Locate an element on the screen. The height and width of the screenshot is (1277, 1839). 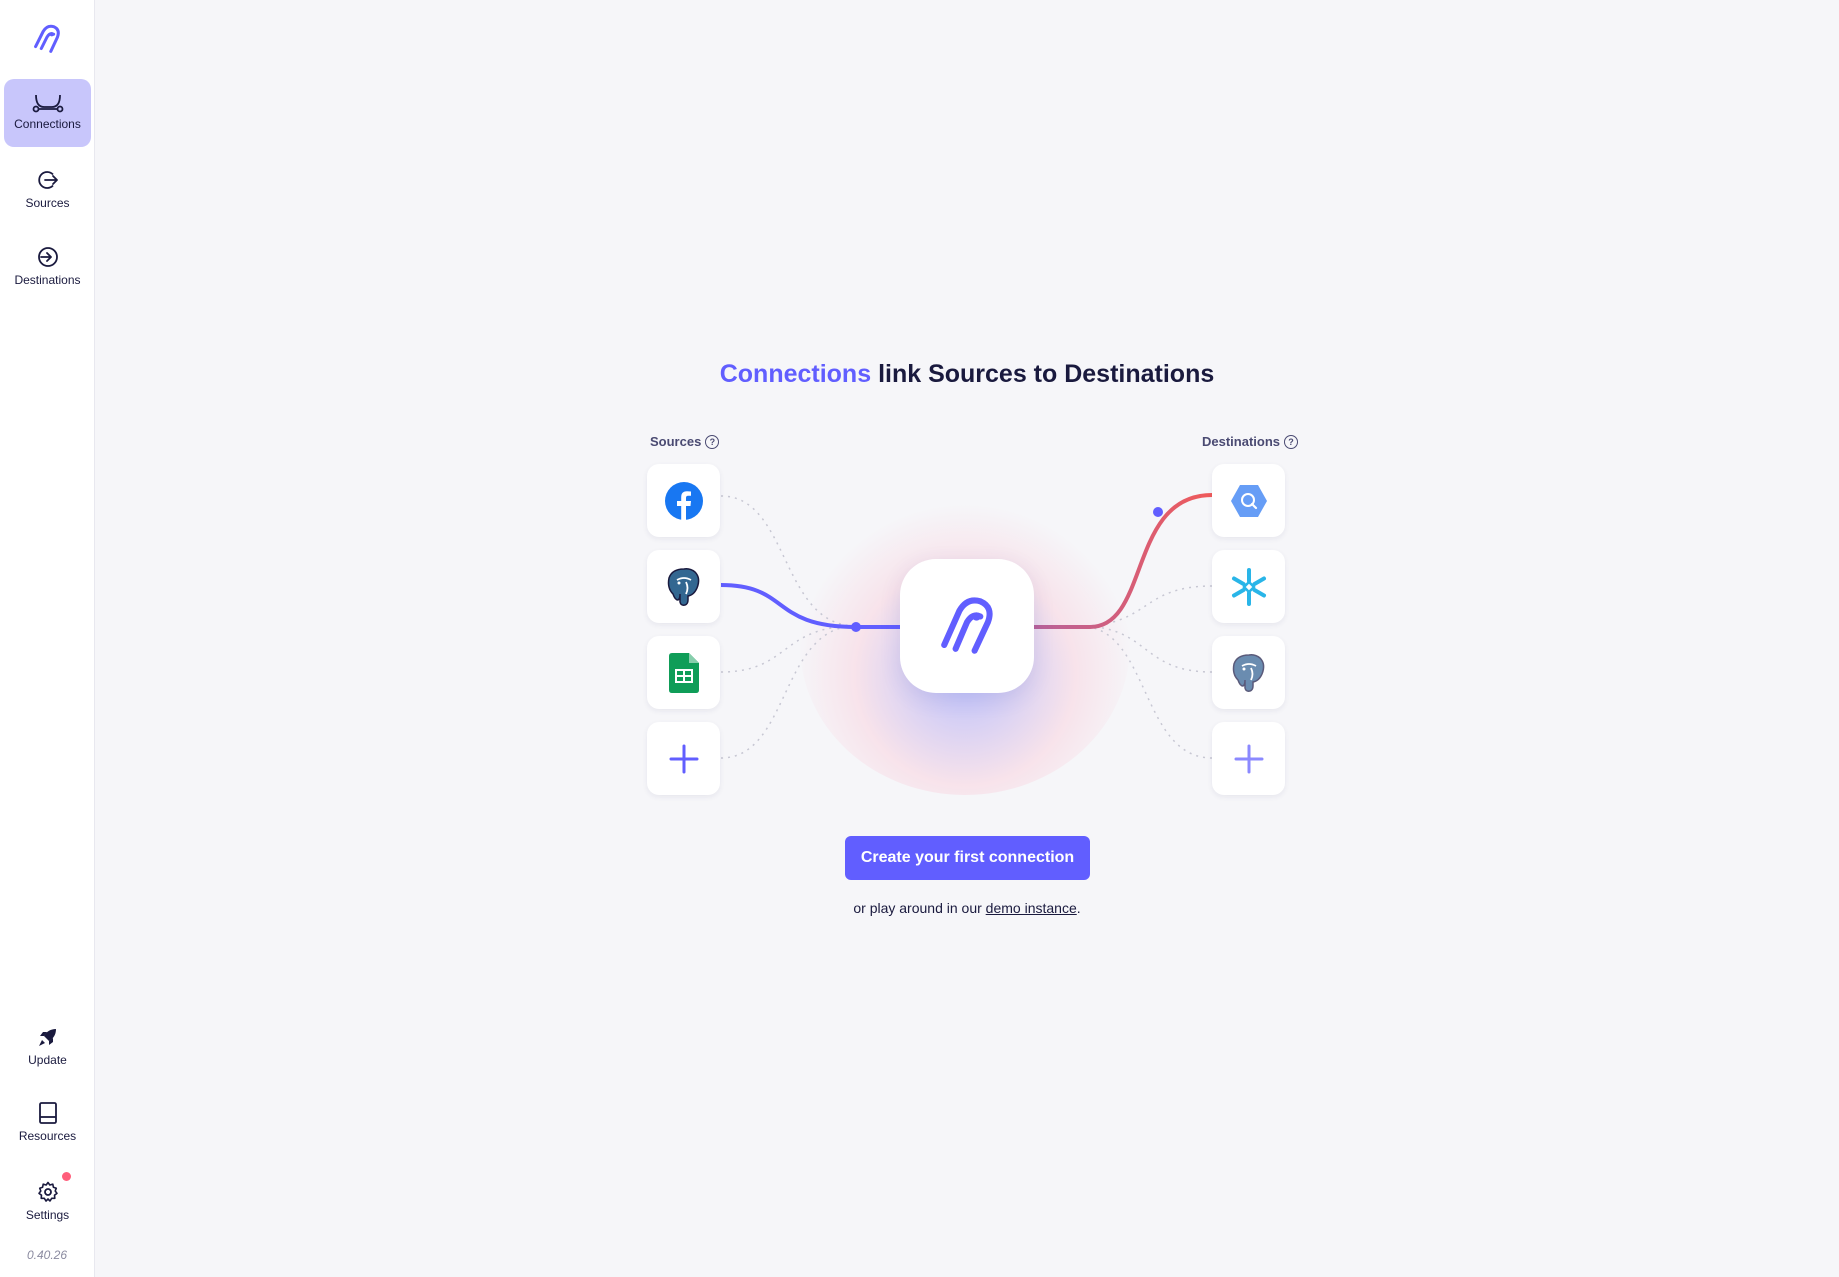
airbyte-logo-icon is located at coordinates (967, 625).